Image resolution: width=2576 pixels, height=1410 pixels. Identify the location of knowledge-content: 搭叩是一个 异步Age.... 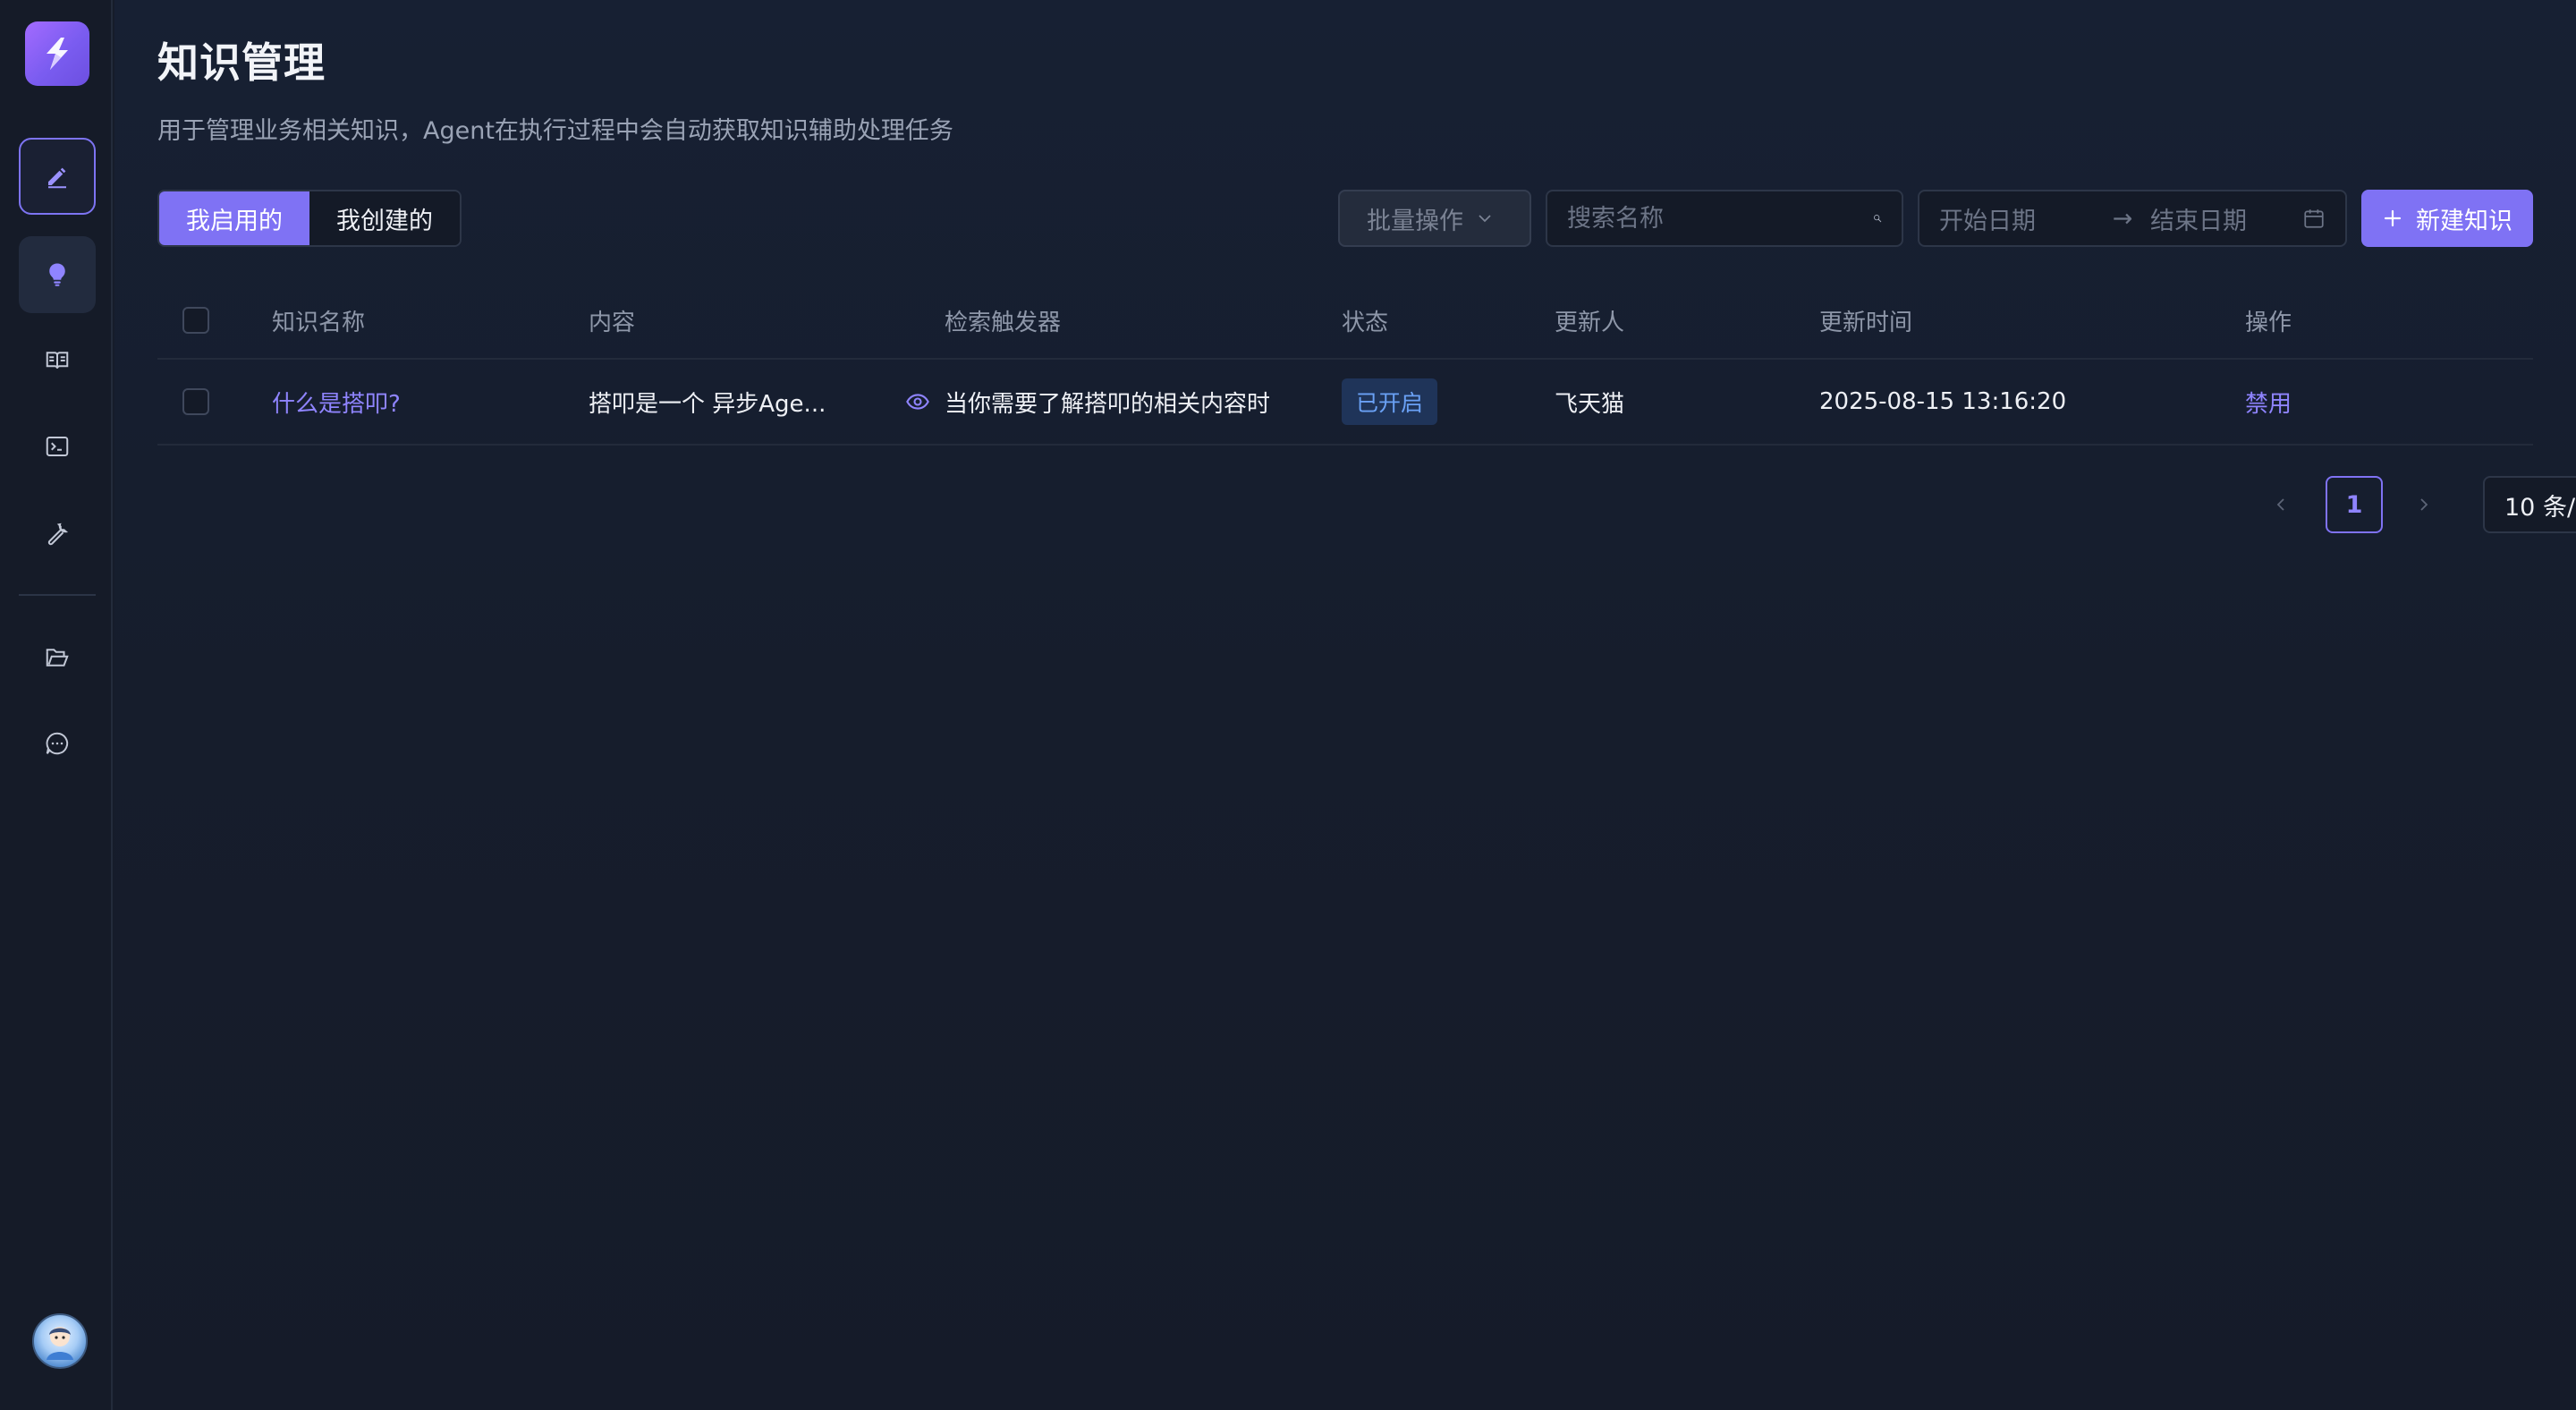
(707, 404).